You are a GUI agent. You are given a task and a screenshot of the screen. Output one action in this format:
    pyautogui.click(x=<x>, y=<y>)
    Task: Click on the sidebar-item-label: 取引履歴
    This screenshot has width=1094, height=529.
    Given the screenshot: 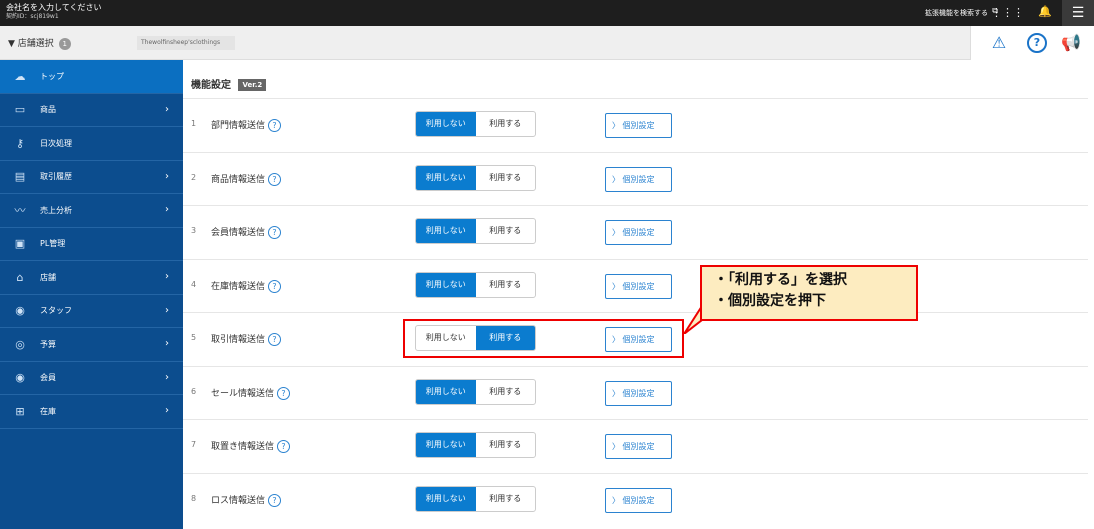 What is the action you would take?
    pyautogui.click(x=56, y=177)
    